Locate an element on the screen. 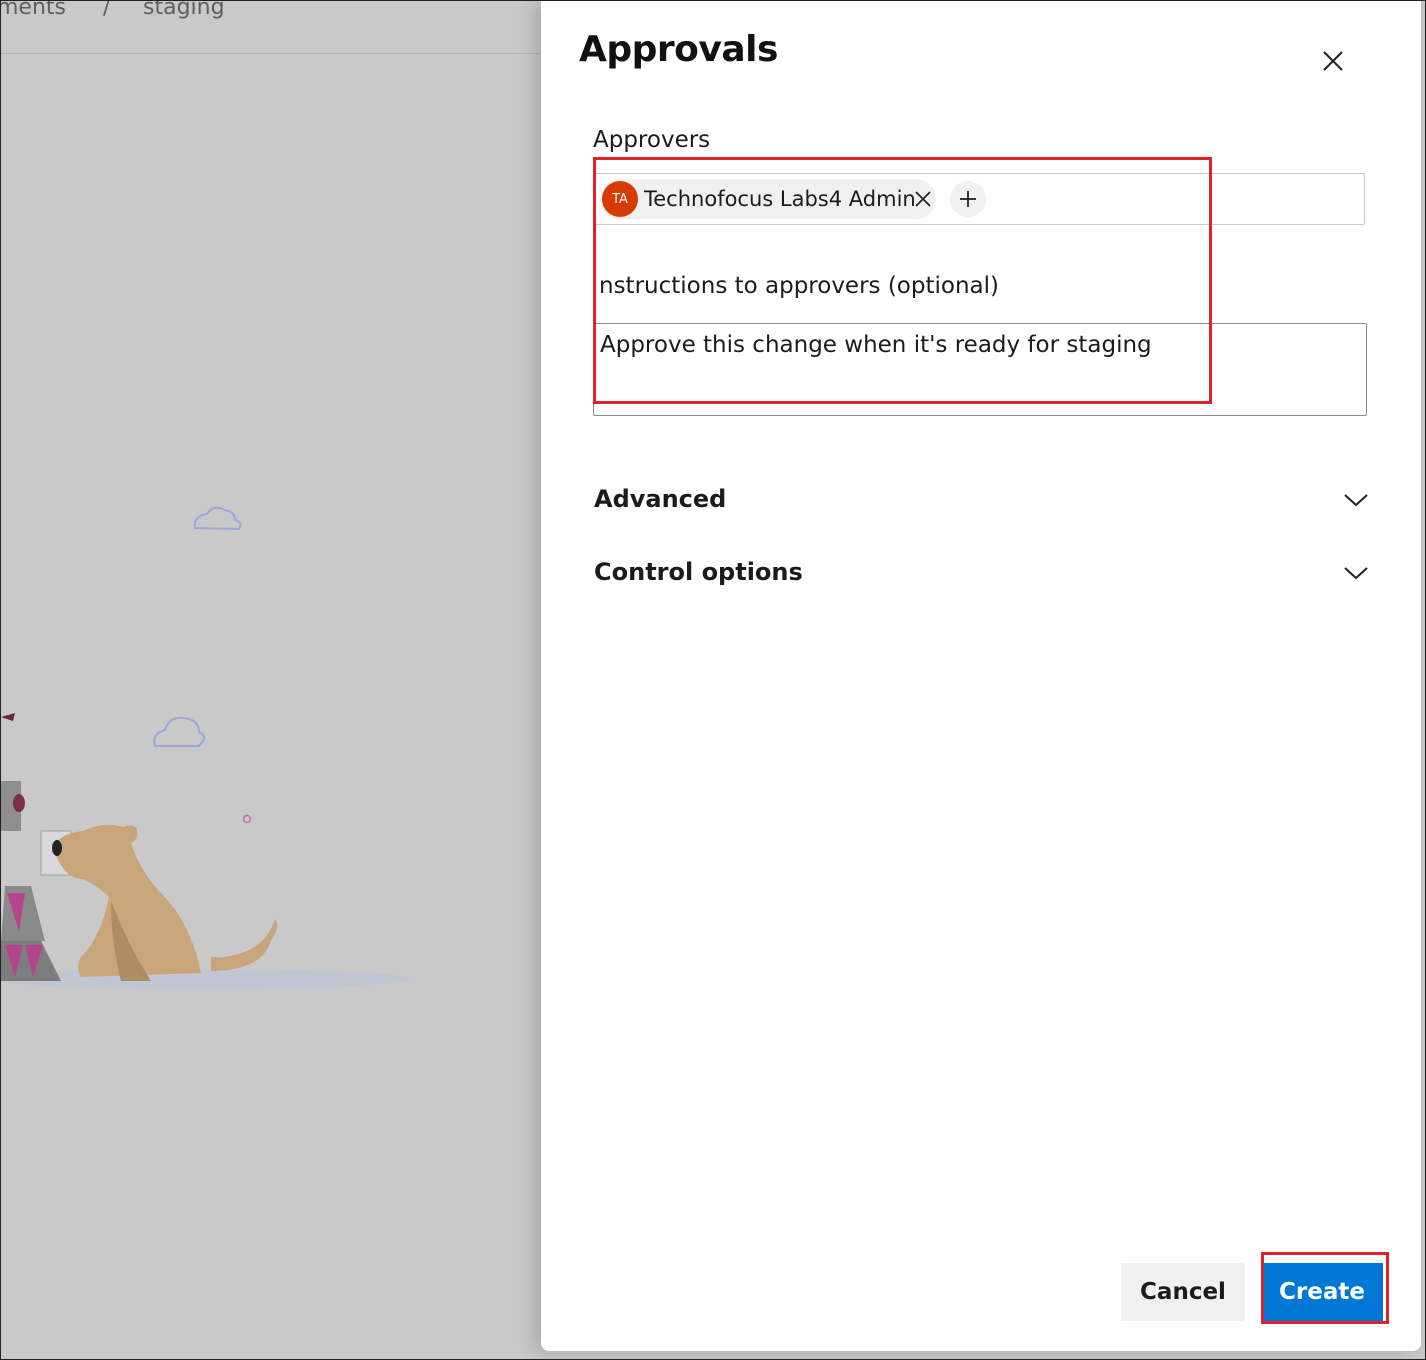 This screenshot has width=1426, height=1360. close-icon is located at coordinates (1333, 61).